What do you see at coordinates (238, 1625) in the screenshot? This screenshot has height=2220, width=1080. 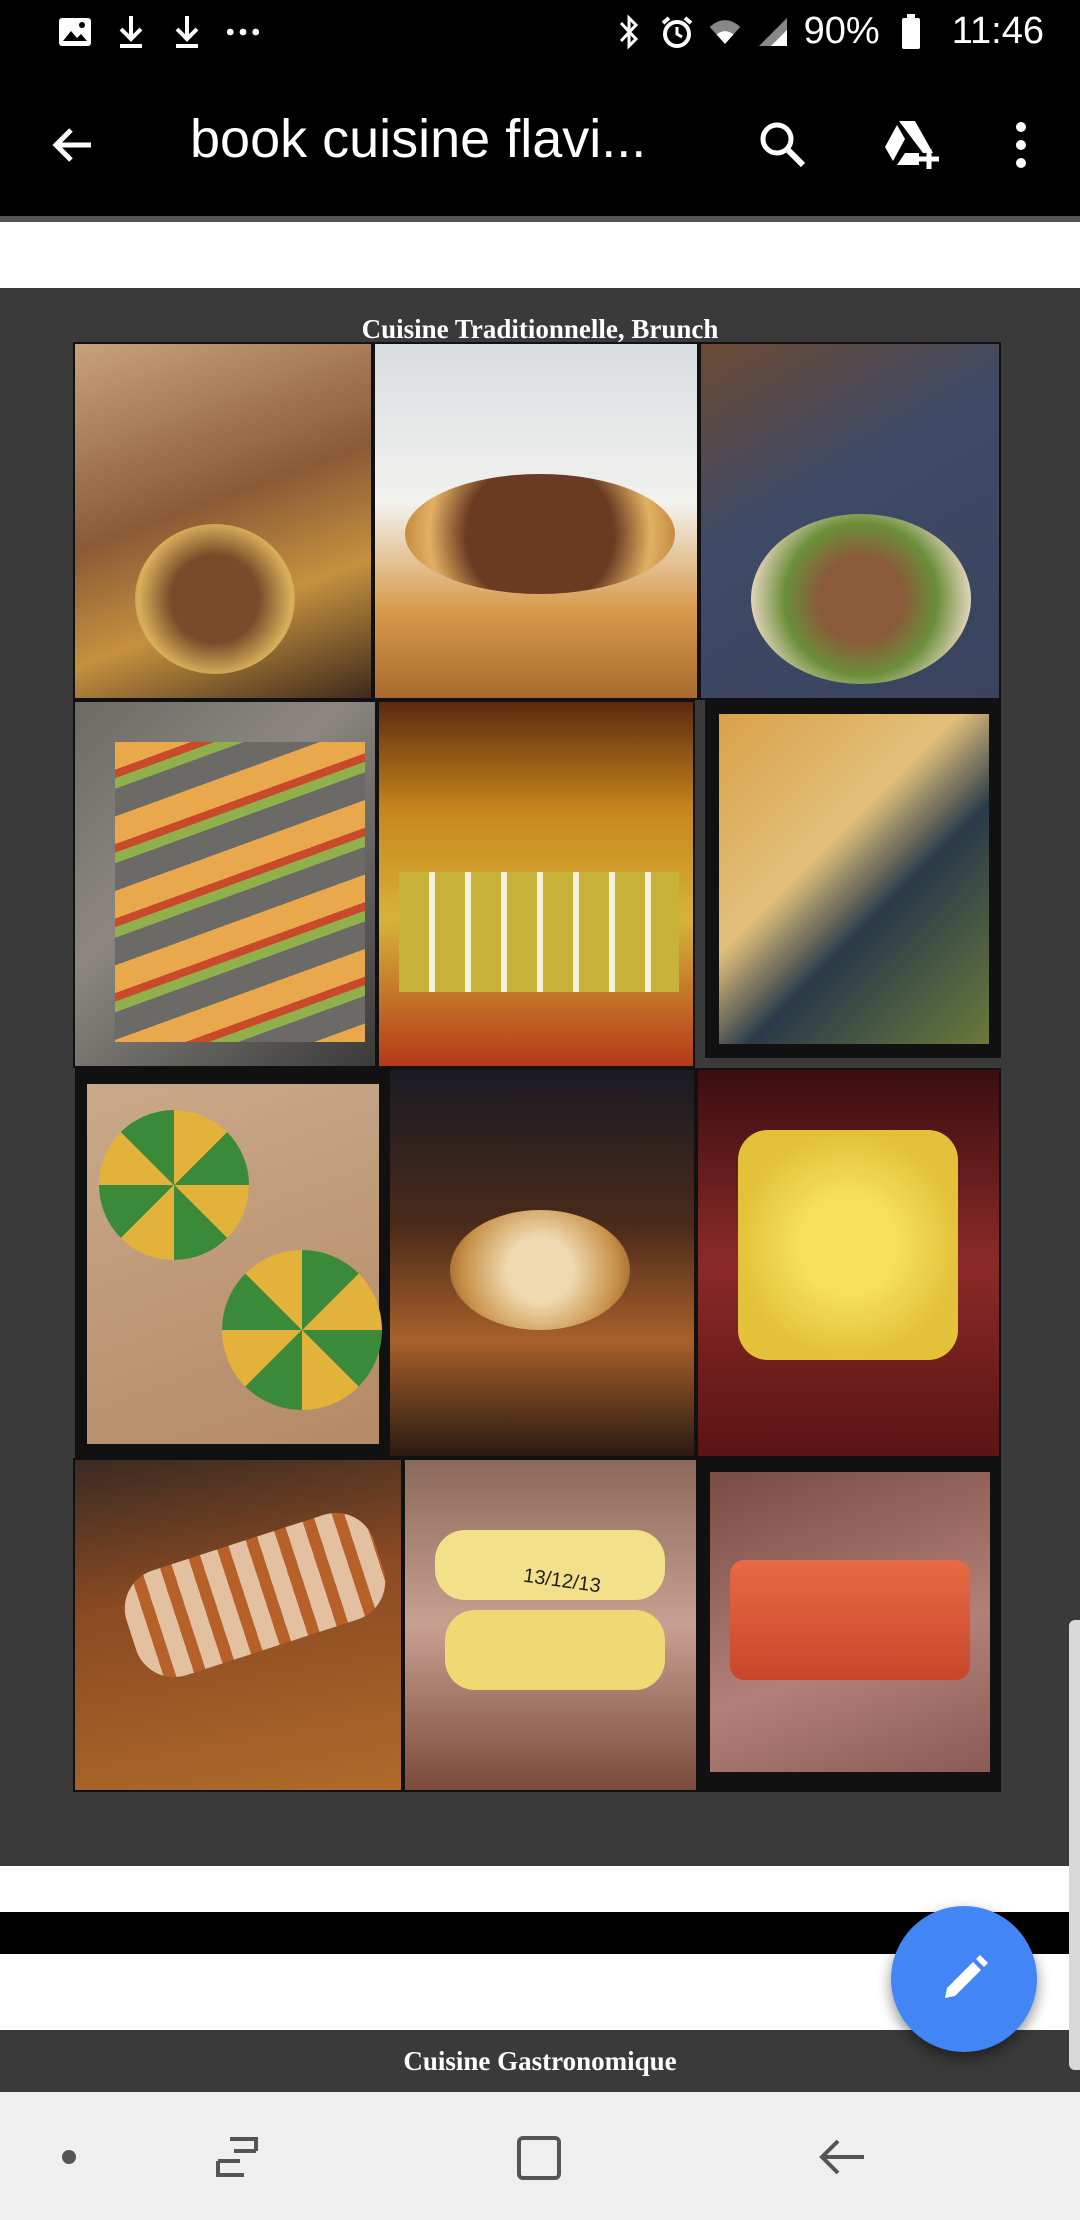 I see `photo-bacon-roll` at bounding box center [238, 1625].